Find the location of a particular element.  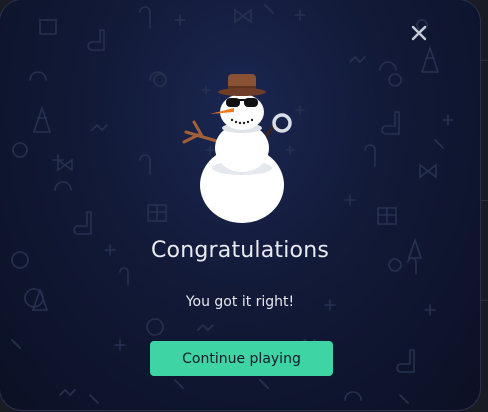

continue-playing-button: Continue playing is located at coordinates (241, 358).